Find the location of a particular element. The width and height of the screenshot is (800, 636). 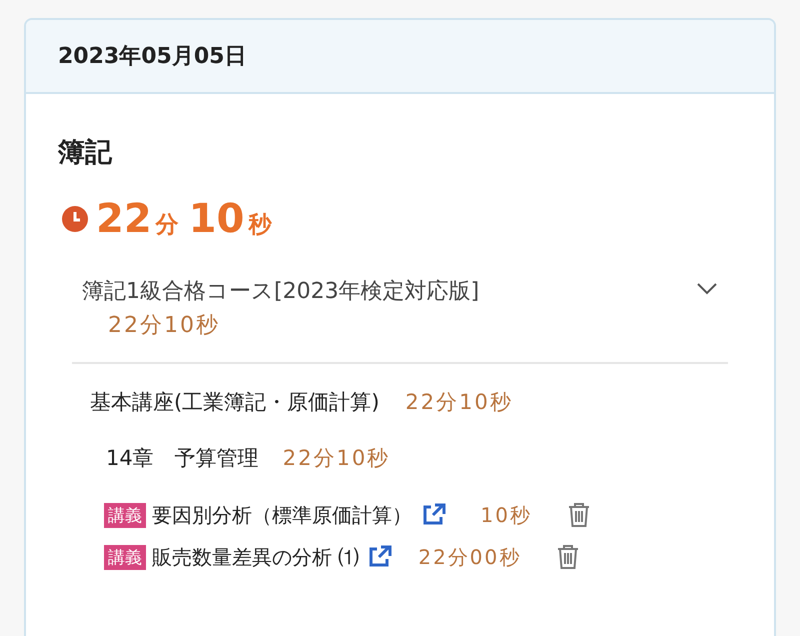

chapter-time: 22分10秒 is located at coordinates (336, 458).